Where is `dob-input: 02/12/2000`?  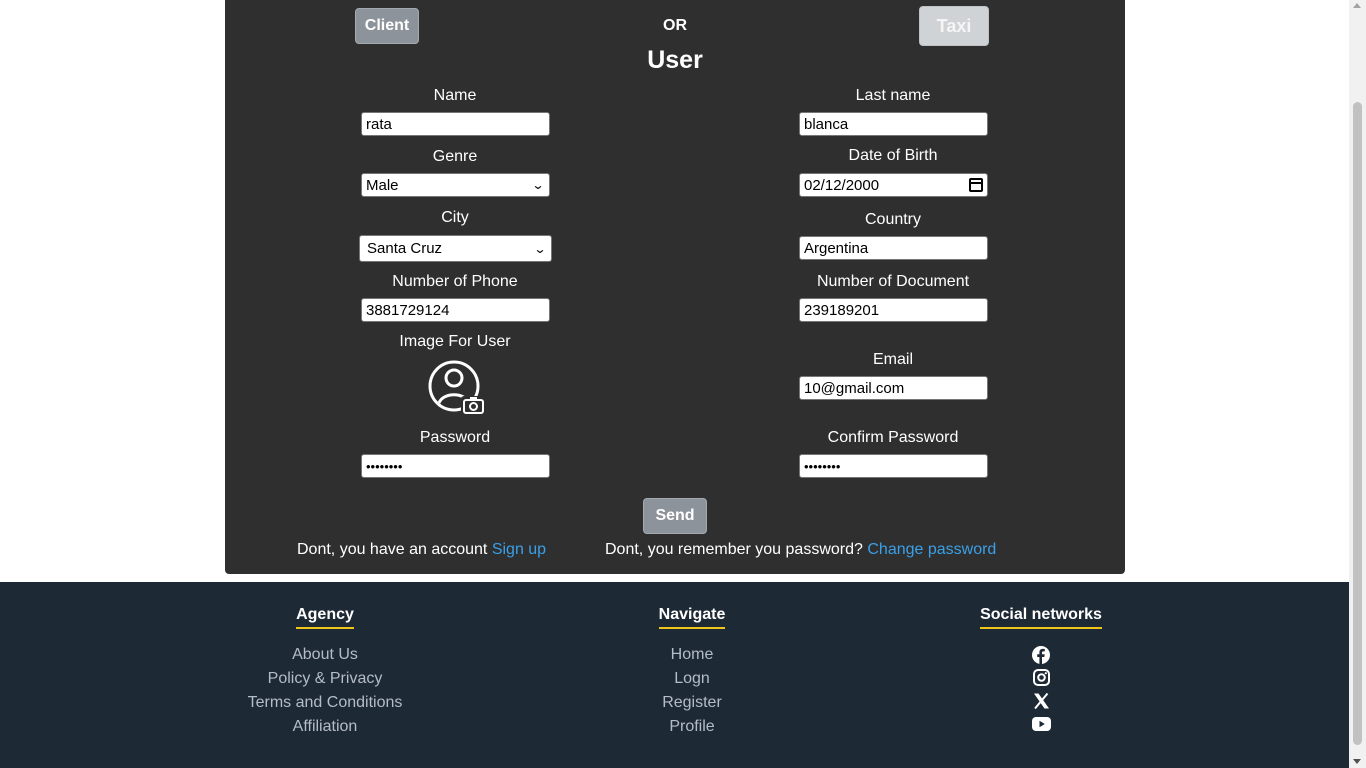
dob-input: 02/12/2000 is located at coordinates (893, 185).